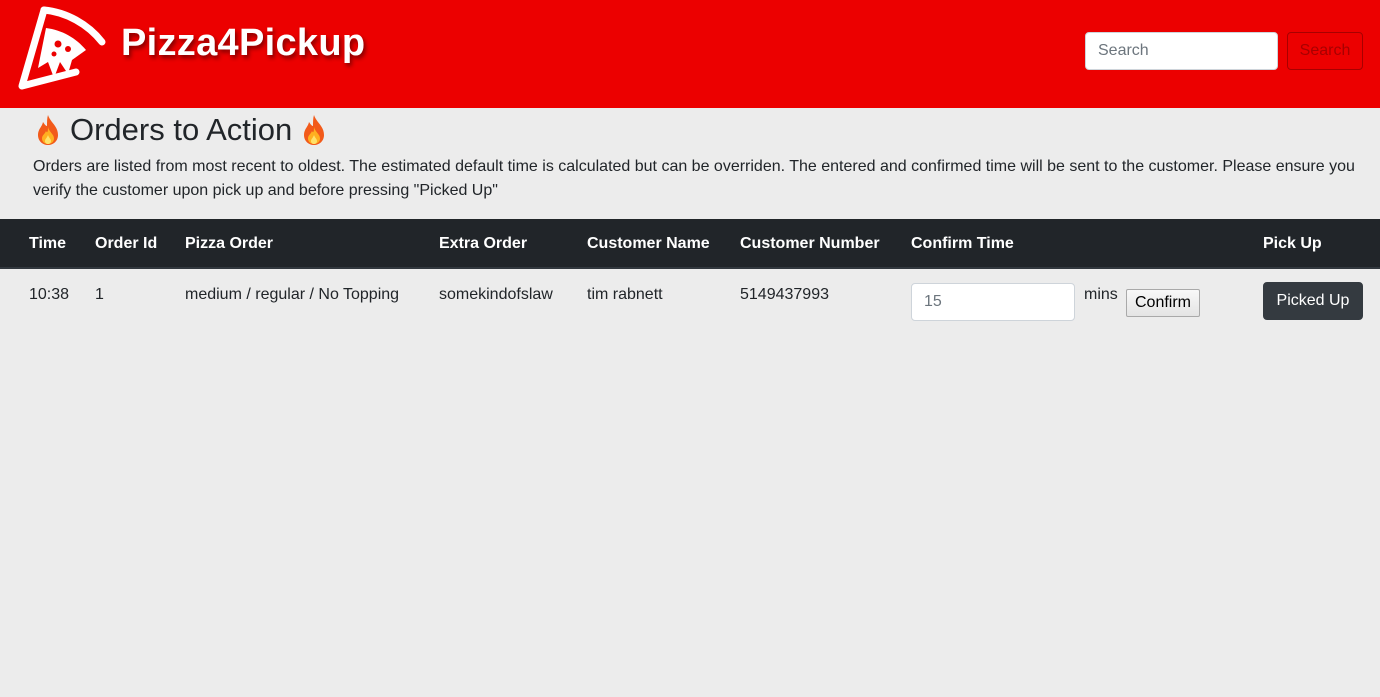 The width and height of the screenshot is (1380, 697). I want to click on page-title: Orders to Action, so click(181, 130).